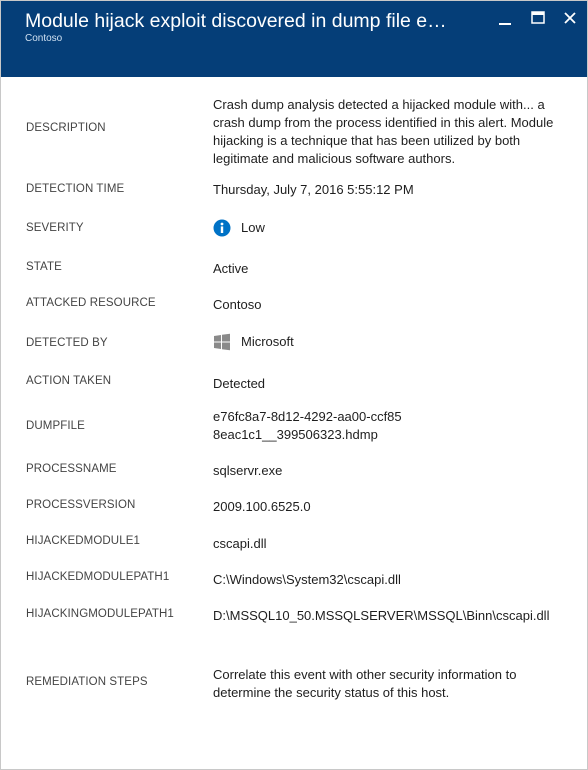 The height and width of the screenshot is (770, 588). I want to click on detection-time-value: Thursday, July 7, 2016 5:55:12 PM, so click(313, 189).